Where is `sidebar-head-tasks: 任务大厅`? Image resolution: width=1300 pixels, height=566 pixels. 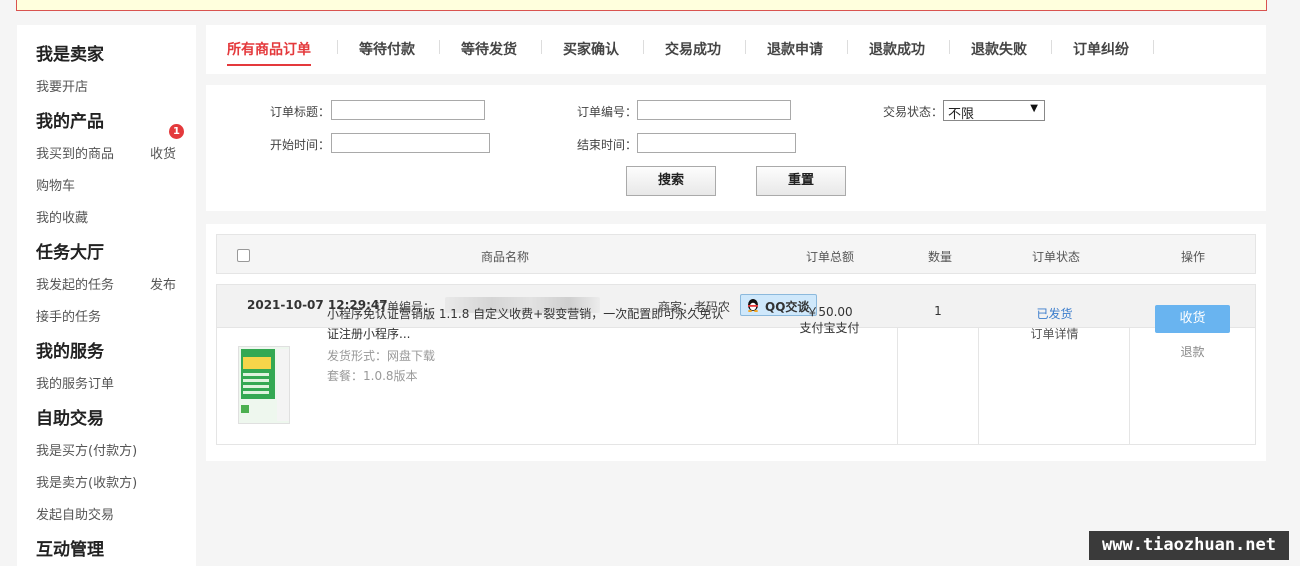 sidebar-head-tasks: 任务大厅 is located at coordinates (70, 253).